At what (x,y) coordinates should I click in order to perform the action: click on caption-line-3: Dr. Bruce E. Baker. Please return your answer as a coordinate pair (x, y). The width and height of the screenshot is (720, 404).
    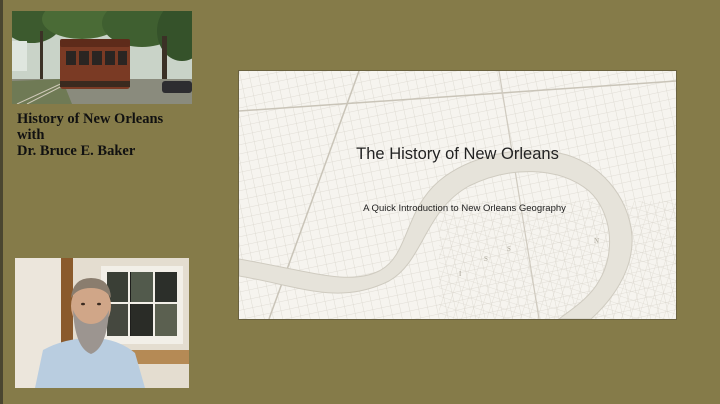
    Looking at the image, I should click on (76, 151).